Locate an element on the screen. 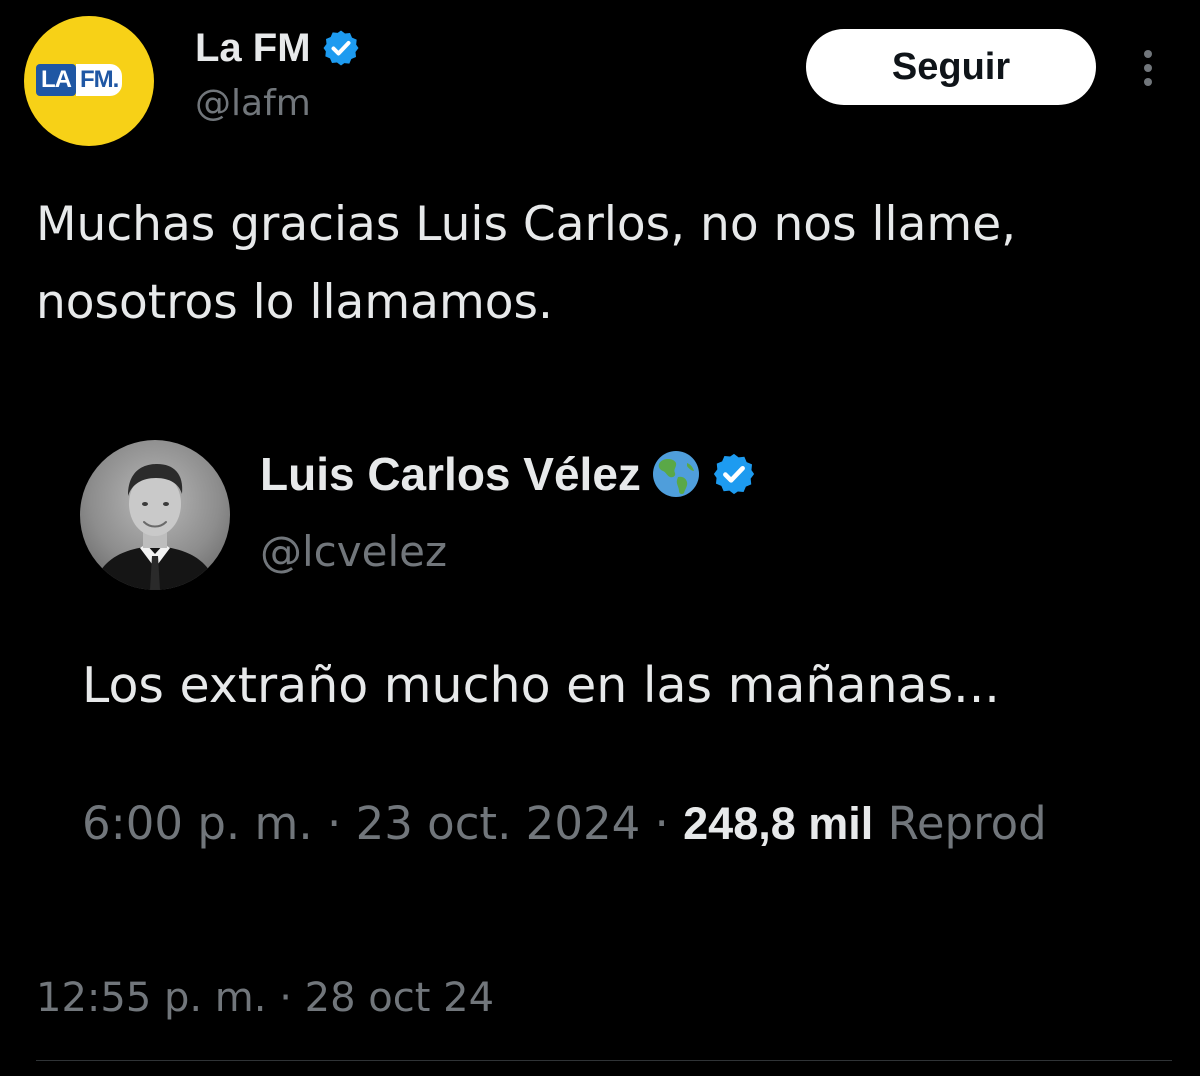 This screenshot has height=1076, width=1200. account-name-row: La FM is located at coordinates (278, 48).